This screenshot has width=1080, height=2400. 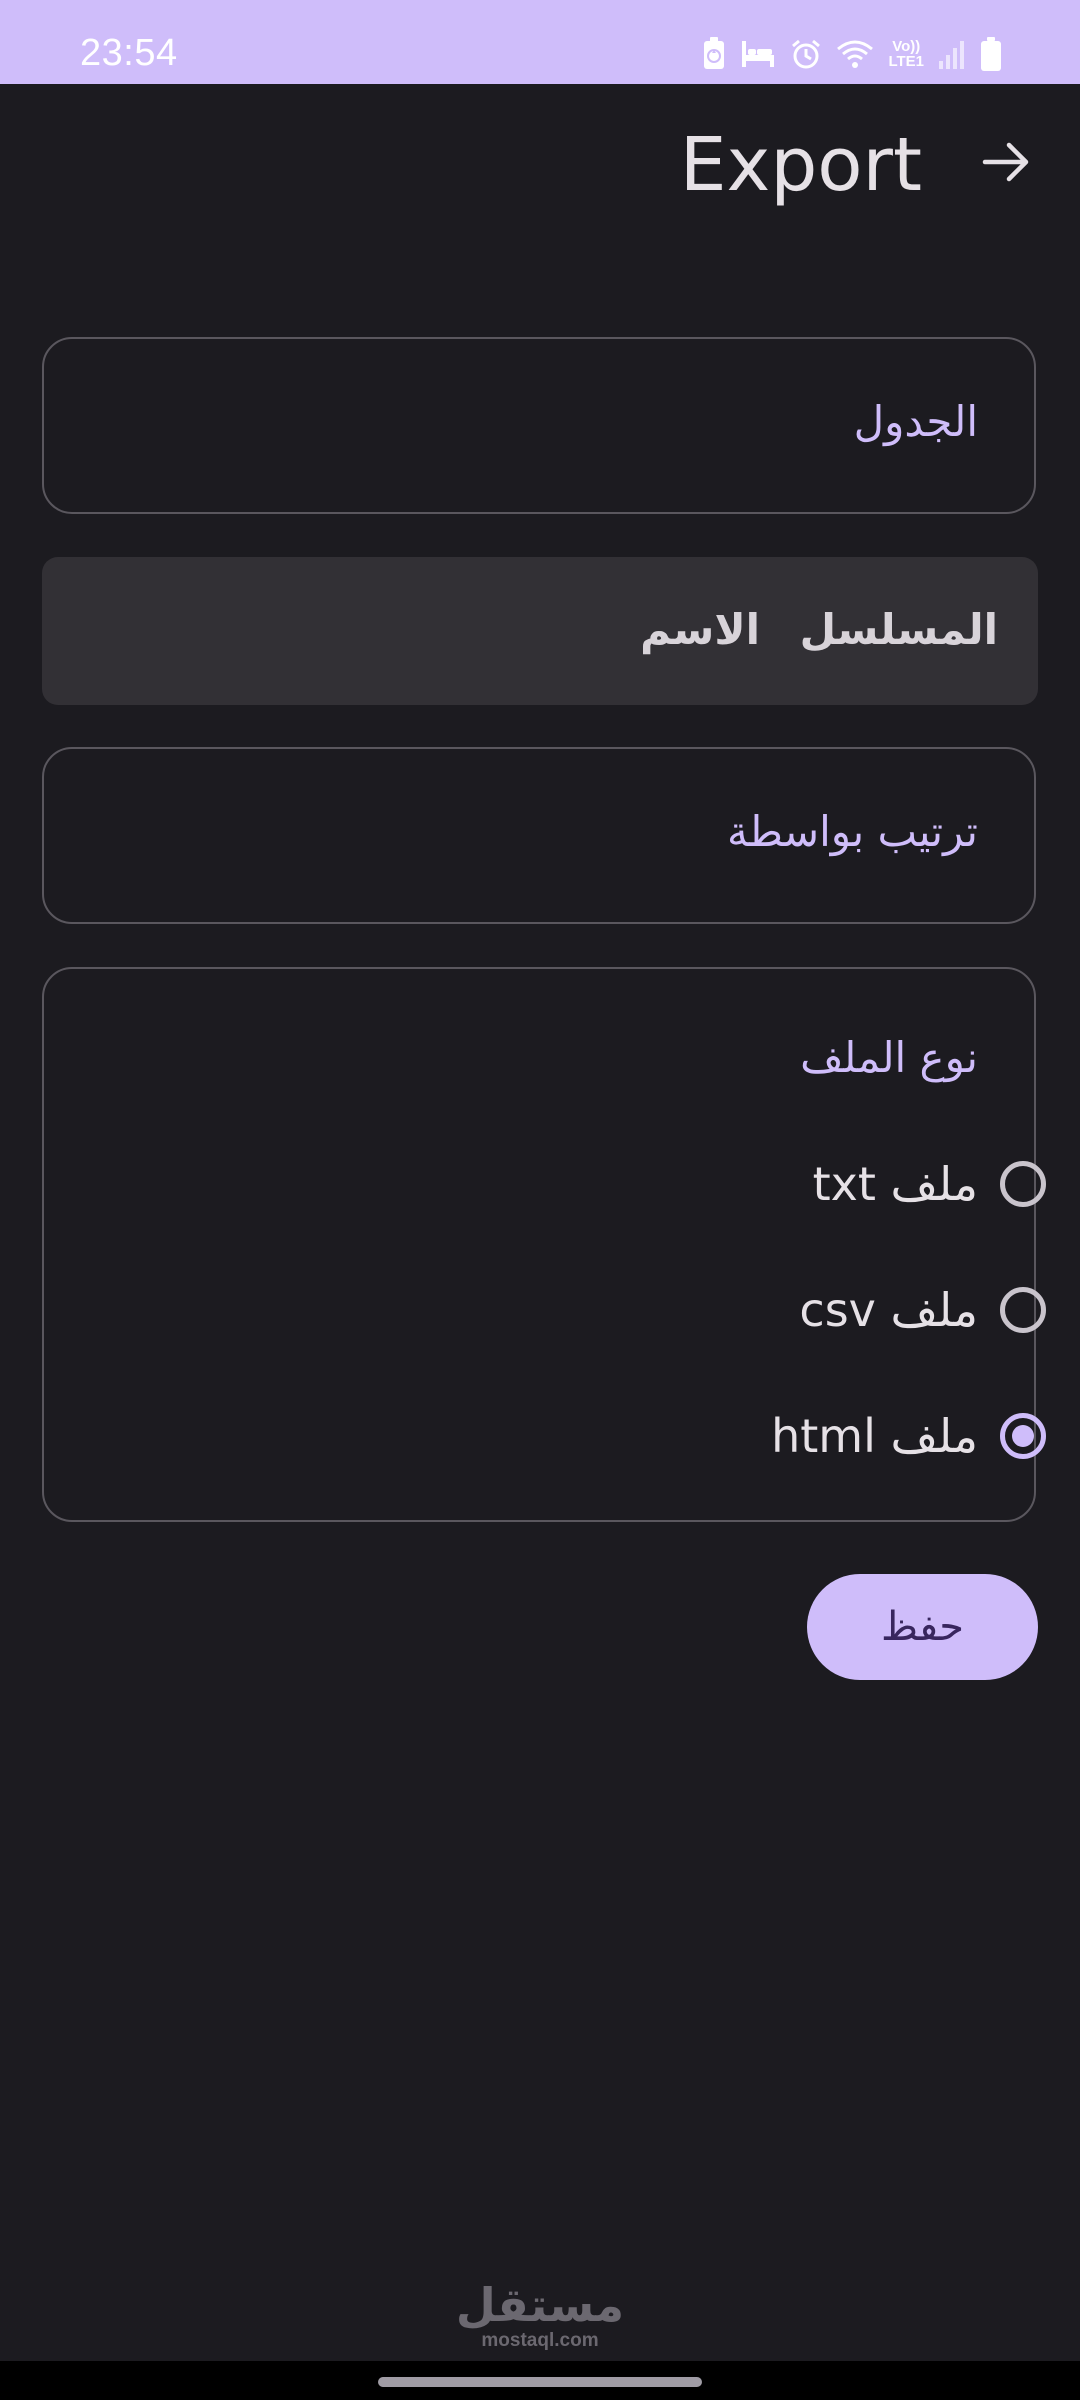 I want to click on watermark: مستقل mostaql.com, so click(x=540, y=2317).